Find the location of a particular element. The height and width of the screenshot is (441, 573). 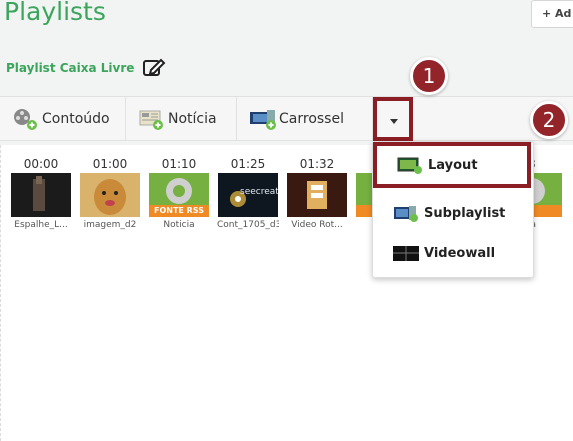

menu-item-subplaylist: Subplaylist is located at coordinates (454, 213).